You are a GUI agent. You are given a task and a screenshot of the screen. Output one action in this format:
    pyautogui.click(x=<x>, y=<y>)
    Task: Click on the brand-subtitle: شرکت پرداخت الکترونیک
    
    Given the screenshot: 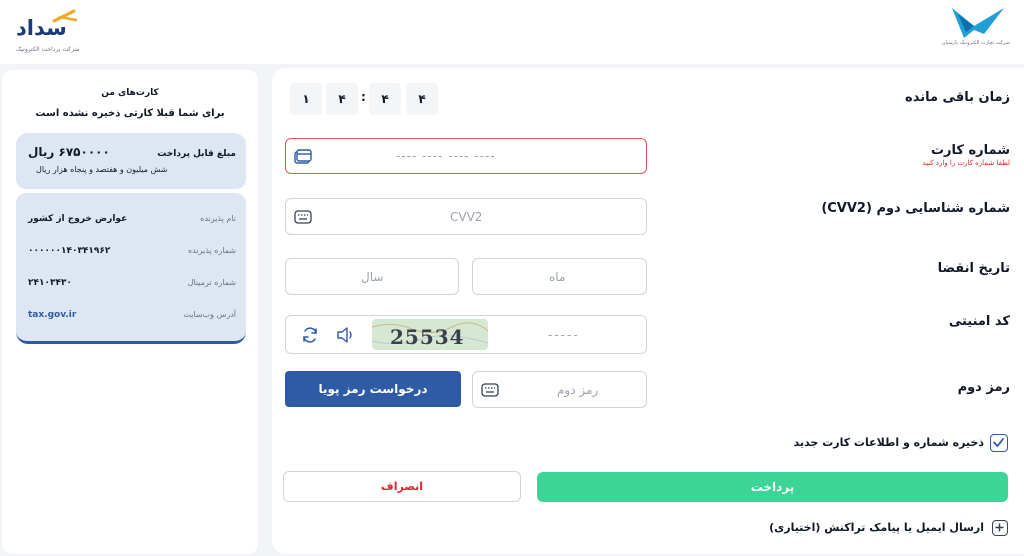 What is the action you would take?
    pyautogui.click(x=48, y=49)
    